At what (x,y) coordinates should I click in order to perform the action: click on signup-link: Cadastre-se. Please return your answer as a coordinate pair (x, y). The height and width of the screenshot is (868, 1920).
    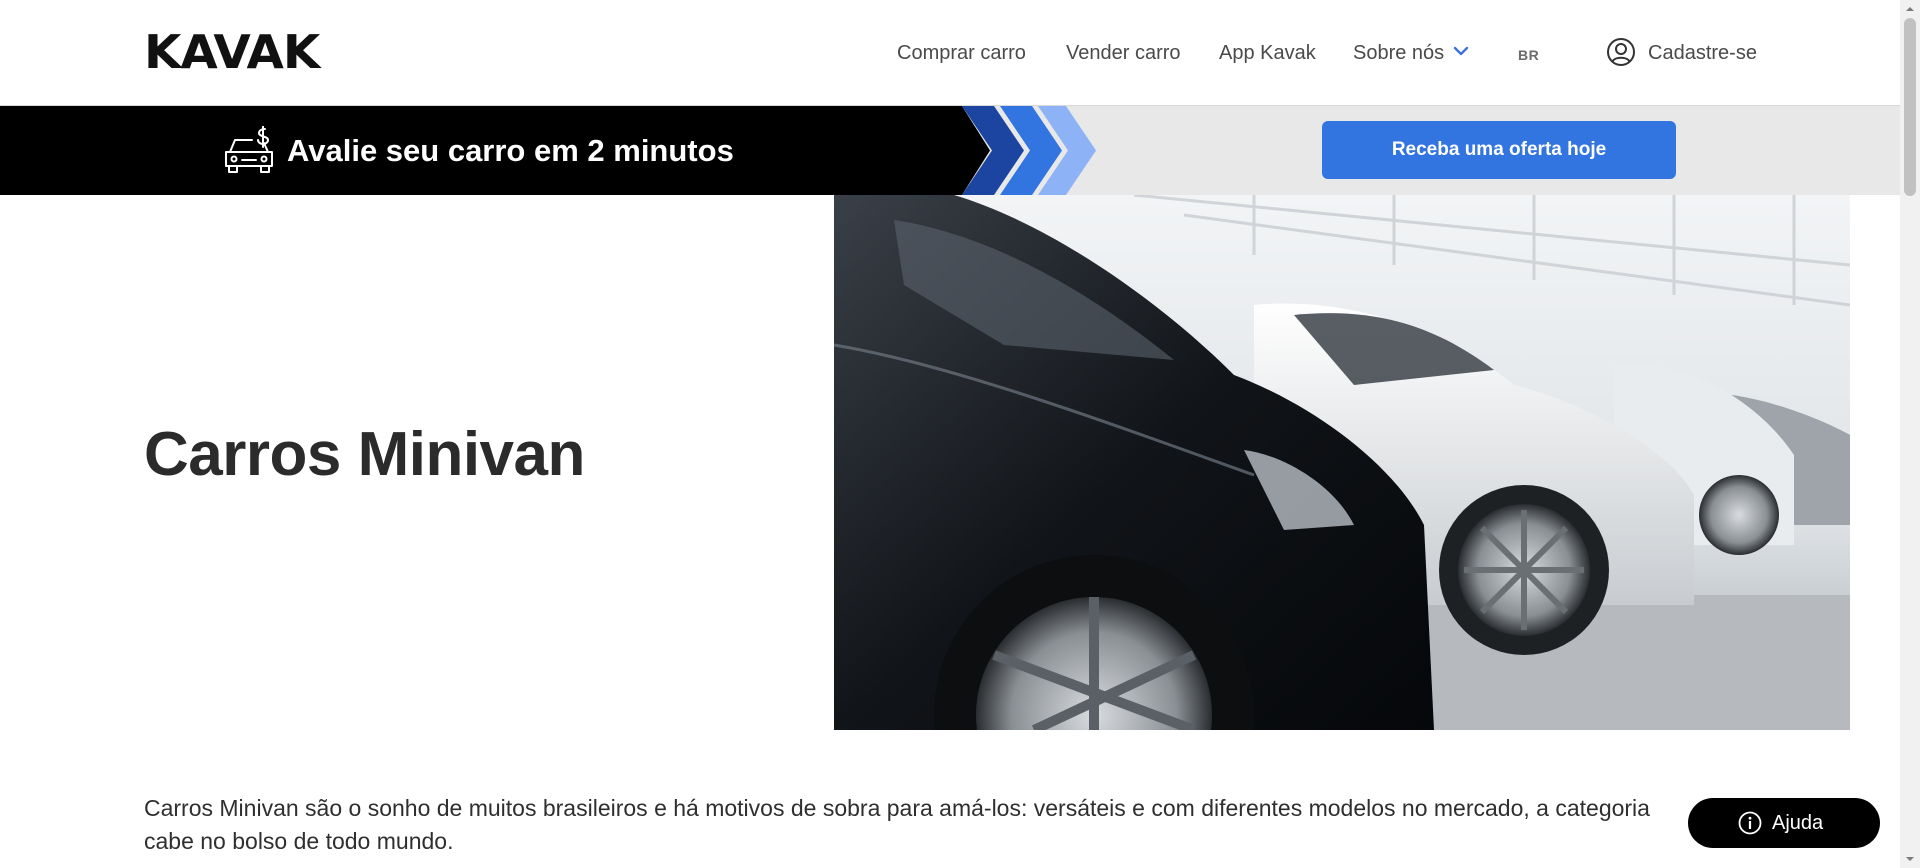
    Looking at the image, I should click on (1702, 53).